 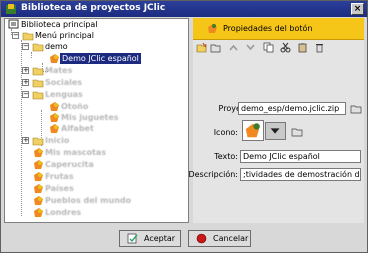 I want to click on delete-icon, so click(x=319, y=47).